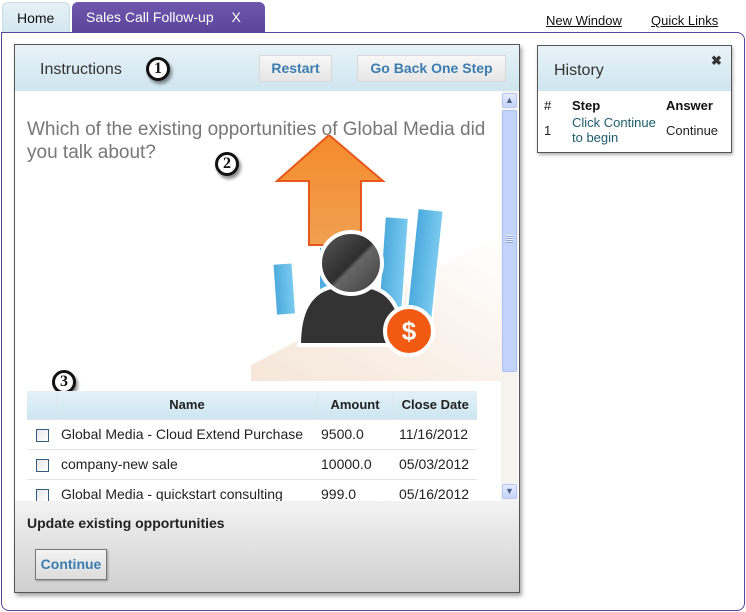 This screenshot has height=612, width=746. I want to click on table-header-row: Name Amount Close Date, so click(252, 405).